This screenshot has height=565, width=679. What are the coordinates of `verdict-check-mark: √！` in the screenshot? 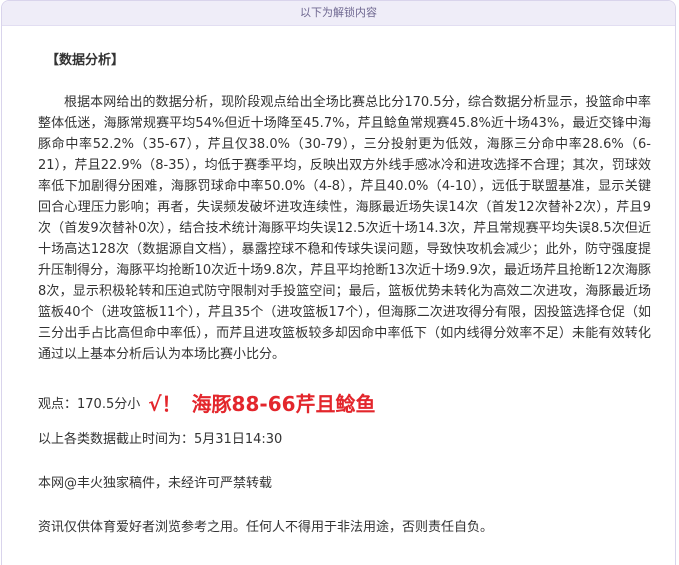 It's located at (165, 403).